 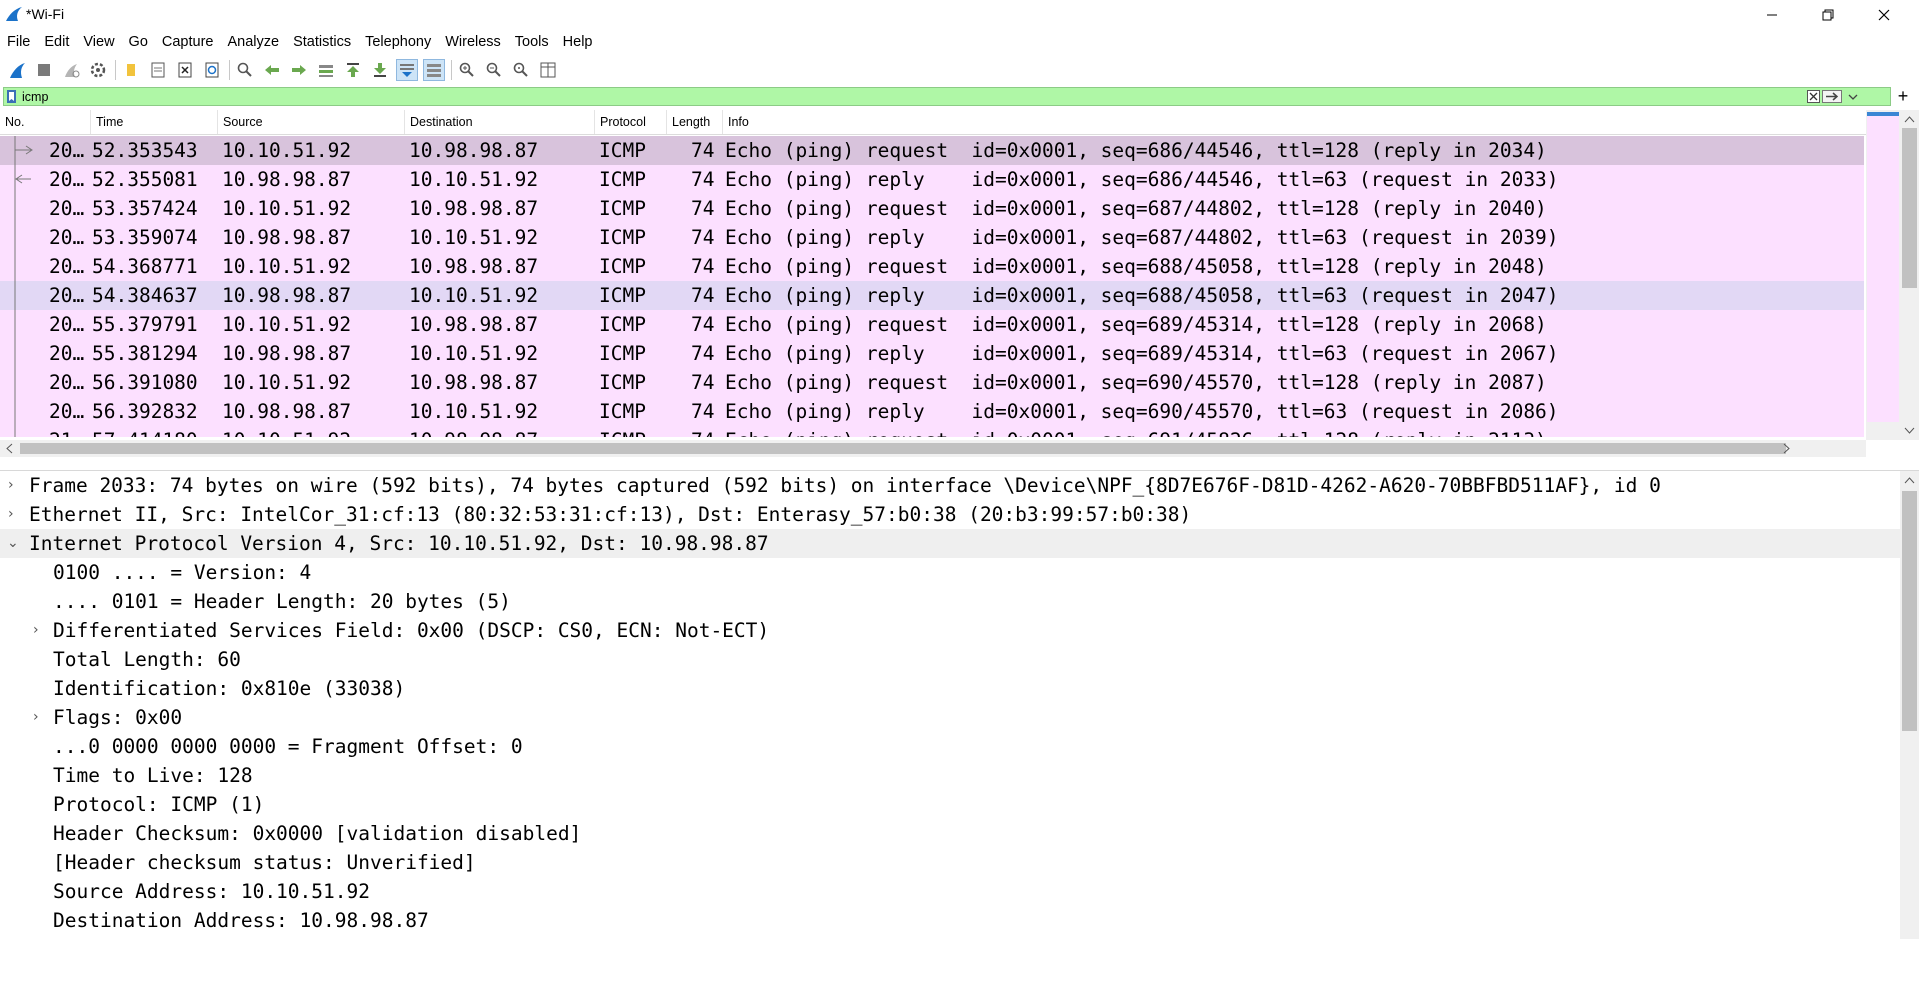 I want to click on tree-item-flags: › Flags: 0x00, so click(x=950, y=717).